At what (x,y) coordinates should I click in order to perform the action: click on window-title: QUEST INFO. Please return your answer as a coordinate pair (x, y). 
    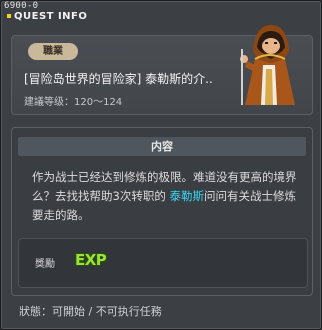
    Looking at the image, I should click on (47, 16).